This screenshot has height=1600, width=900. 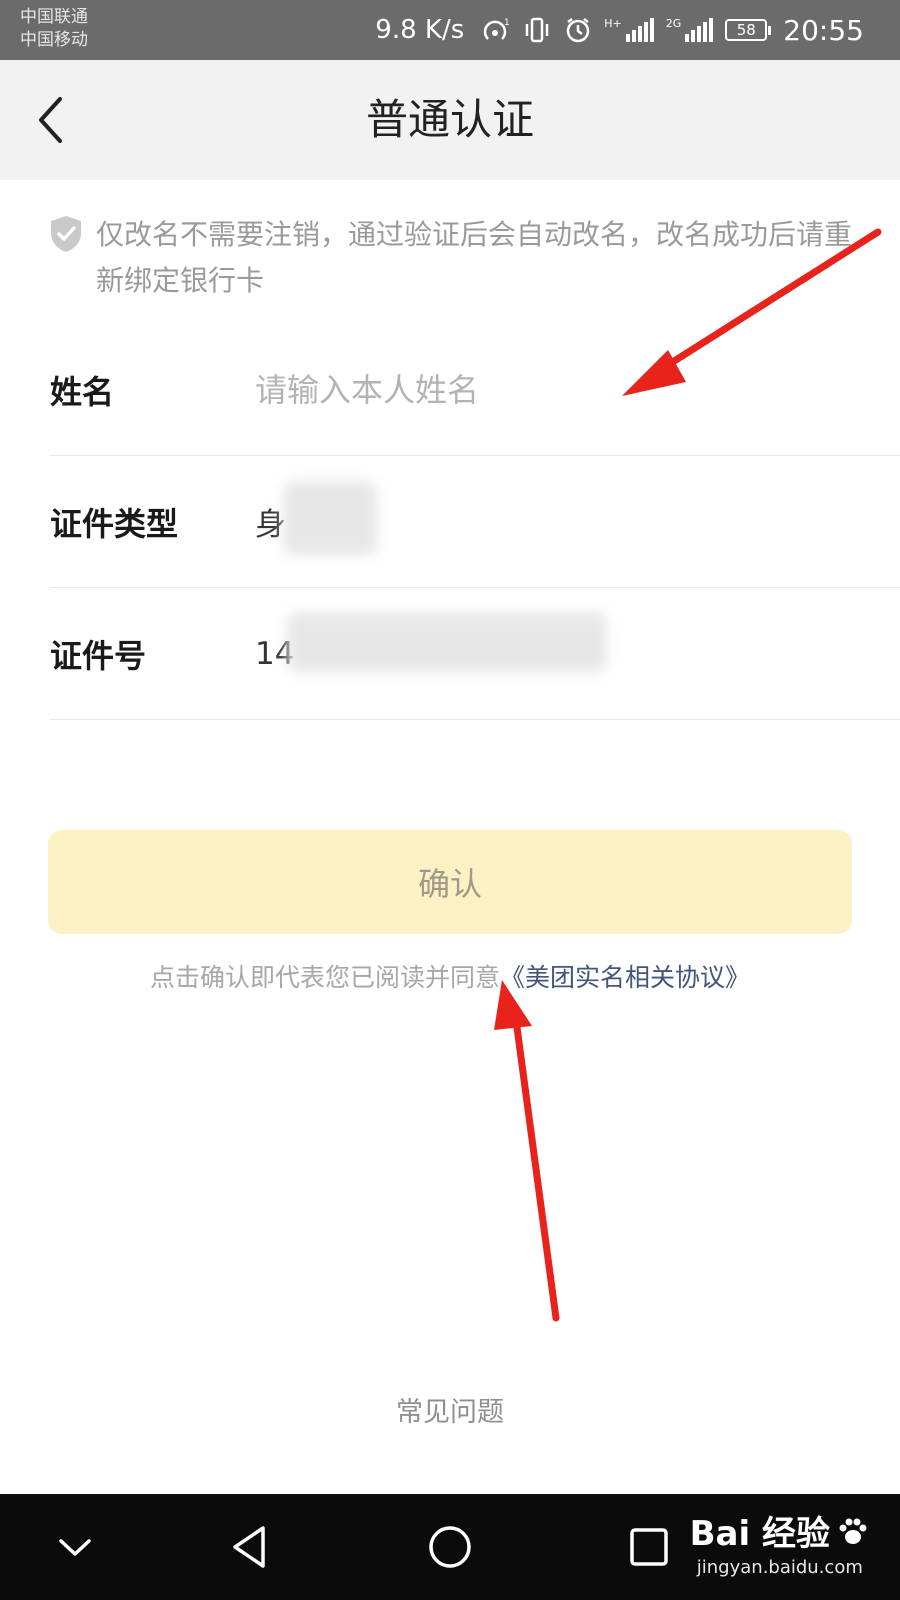 I want to click on confirm-button: 确认, so click(x=450, y=882).